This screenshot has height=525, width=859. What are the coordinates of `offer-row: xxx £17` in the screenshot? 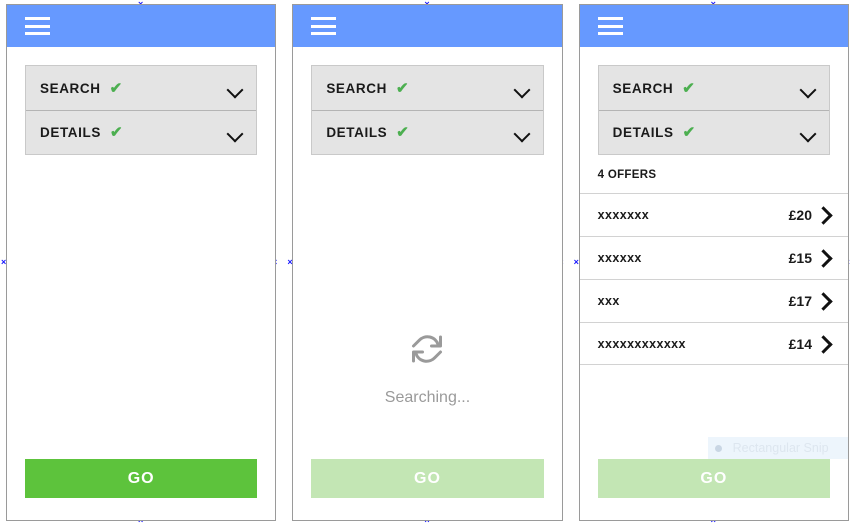 It's located at (713, 300).